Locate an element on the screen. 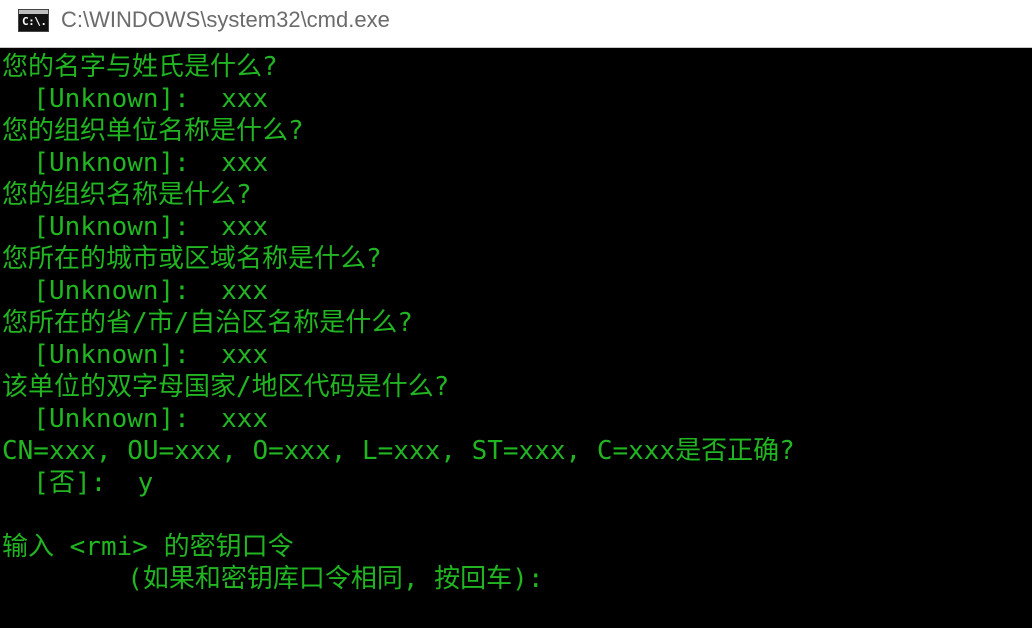  console-line: 您的组织单位名称是什么? is located at coordinates (153, 131).